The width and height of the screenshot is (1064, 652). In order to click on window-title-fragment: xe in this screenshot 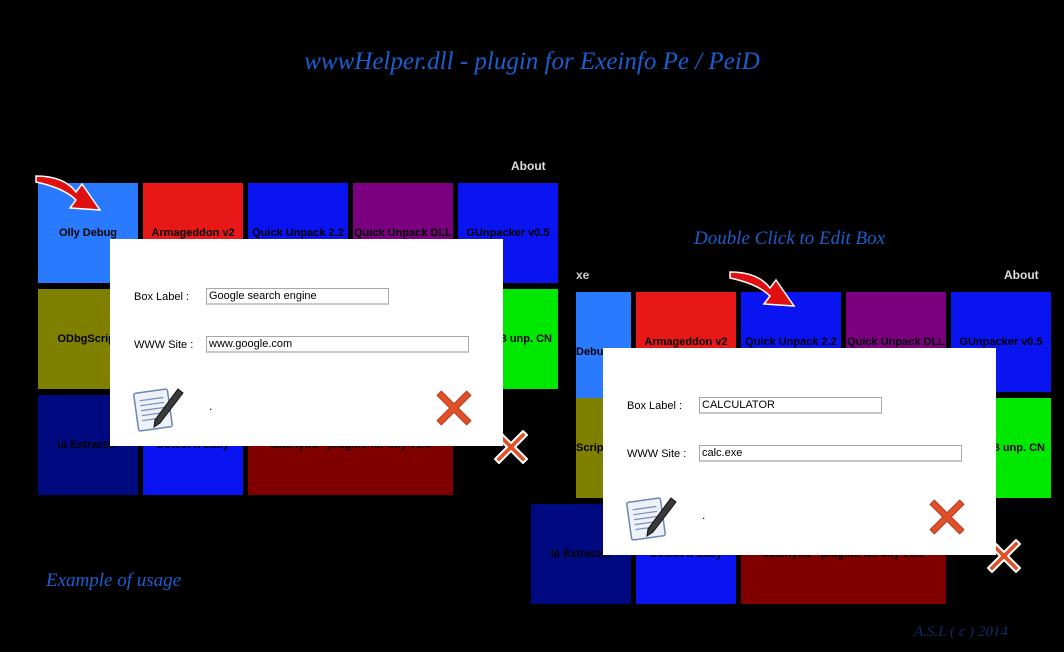, I will do `click(583, 275)`.